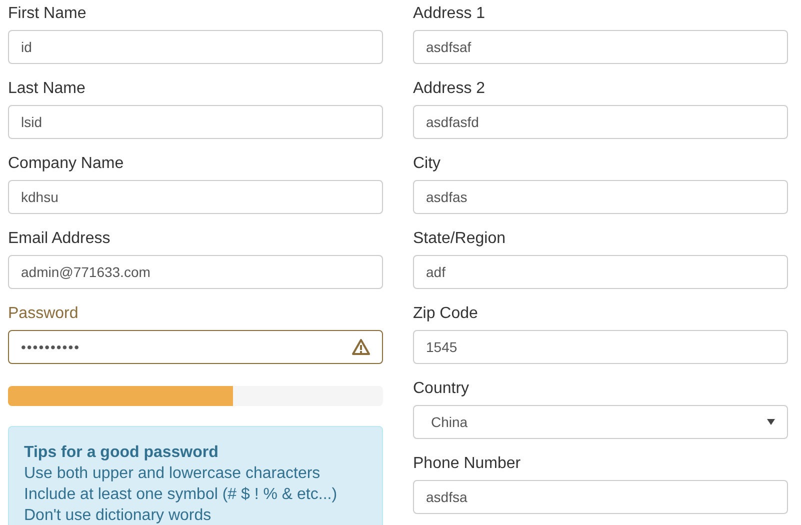  What do you see at coordinates (467, 464) in the screenshot?
I see `field-label: Phone Number` at bounding box center [467, 464].